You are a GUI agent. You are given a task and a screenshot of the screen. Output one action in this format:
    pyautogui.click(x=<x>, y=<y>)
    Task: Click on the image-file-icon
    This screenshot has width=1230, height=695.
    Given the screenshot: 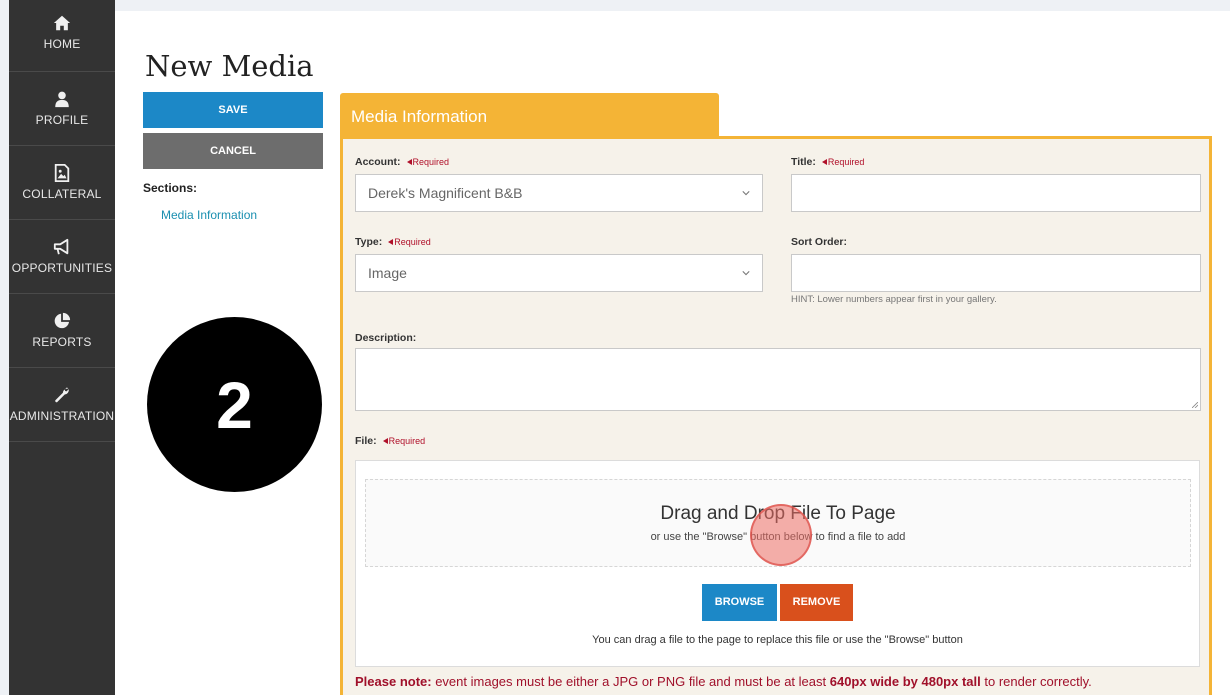 What is the action you would take?
    pyautogui.click(x=62, y=173)
    